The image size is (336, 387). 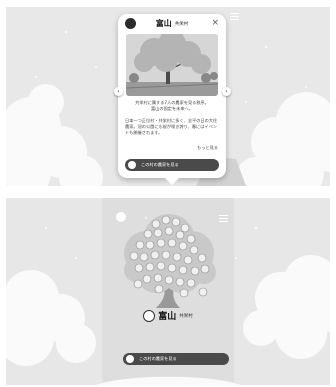 I want to click on village-title: 富山 共栄村, so click(x=168, y=315).